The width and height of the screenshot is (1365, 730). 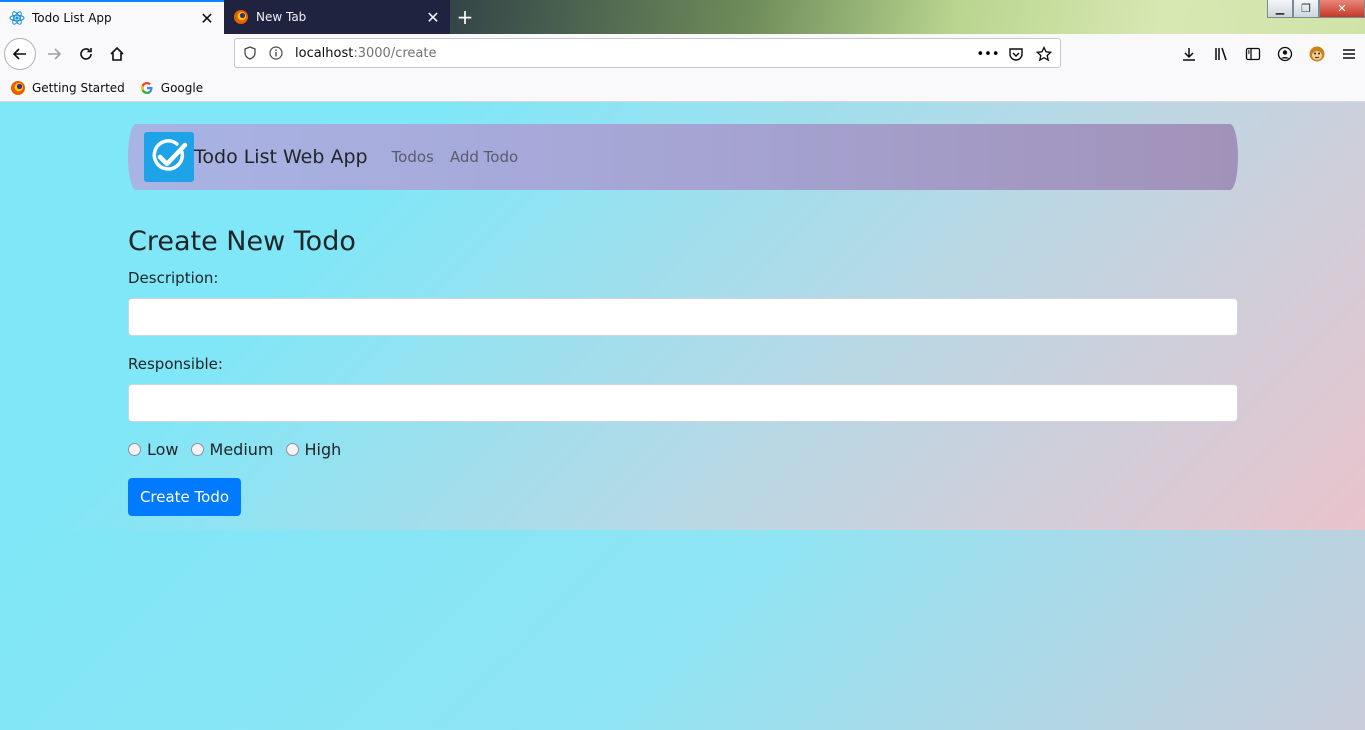 I want to click on library-icon, so click(x=1221, y=54).